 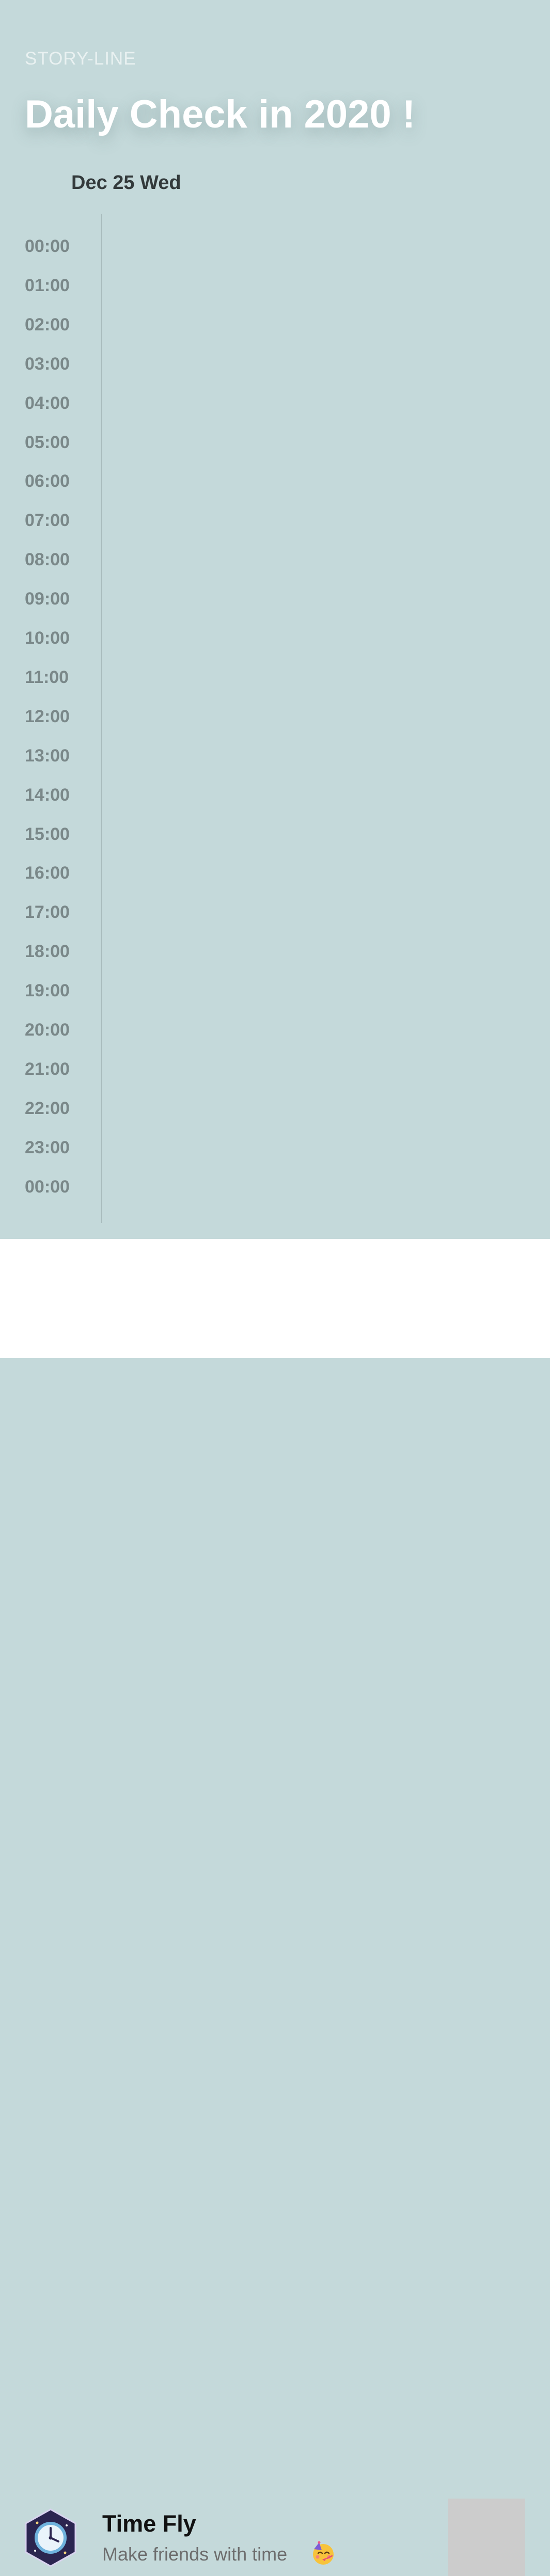 I want to click on hour-label: 08:00, so click(x=47, y=560).